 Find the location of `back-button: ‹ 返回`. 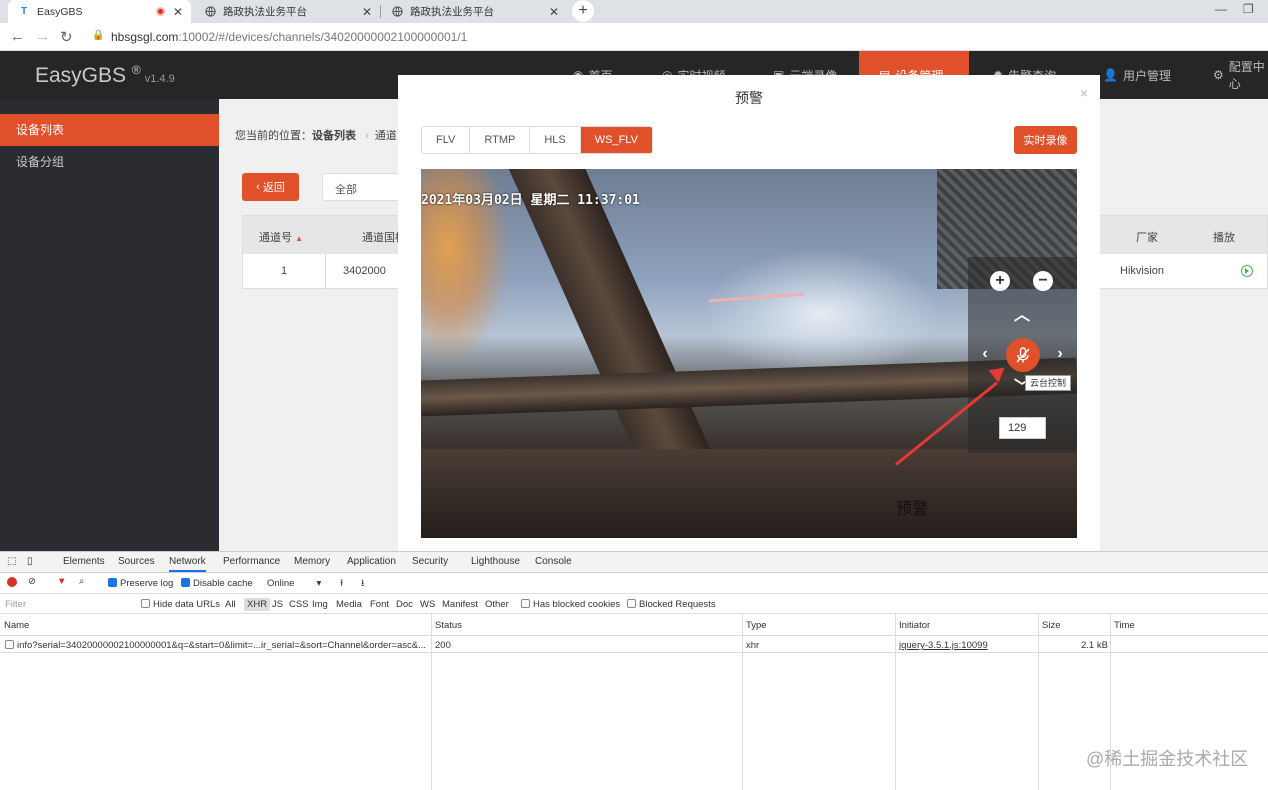

back-button: ‹ 返回 is located at coordinates (270, 187).